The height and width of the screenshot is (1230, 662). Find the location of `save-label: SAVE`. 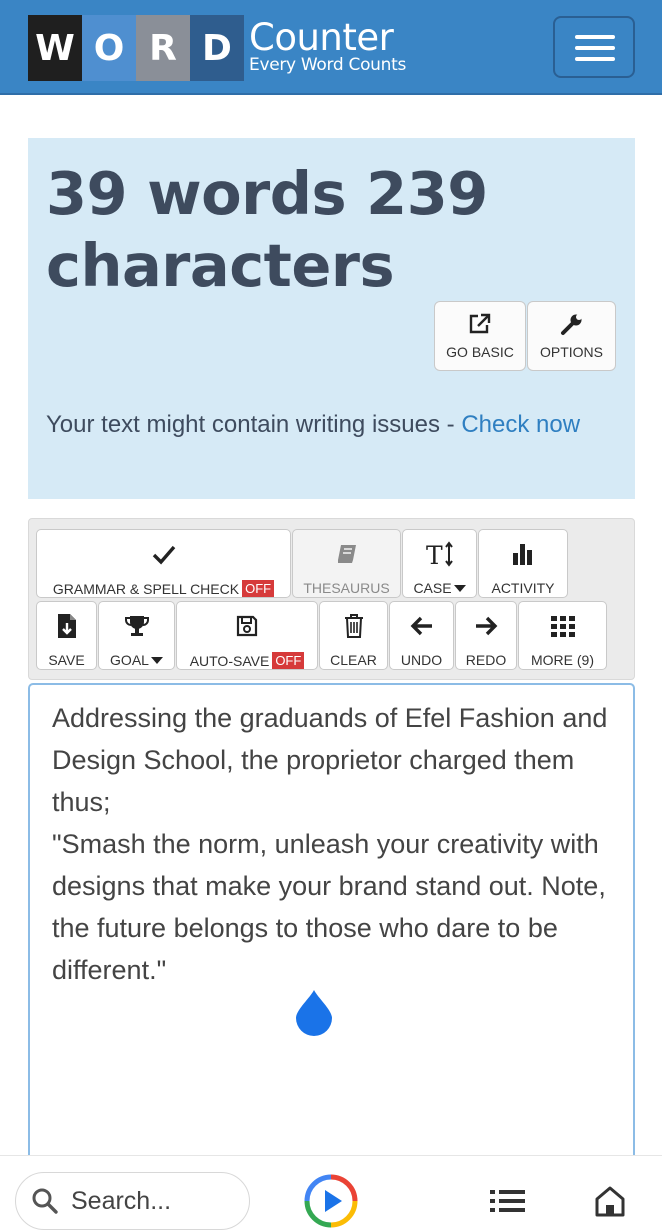

save-label: SAVE is located at coordinates (66, 660).